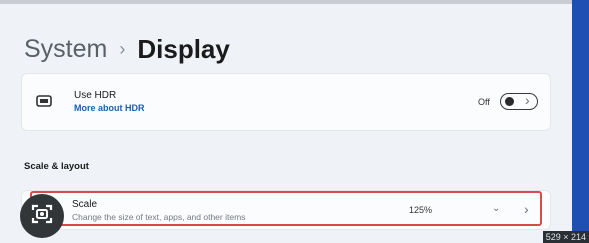 This screenshot has height=243, width=589. What do you see at coordinates (509, 101) in the screenshot?
I see `toggle-knob` at bounding box center [509, 101].